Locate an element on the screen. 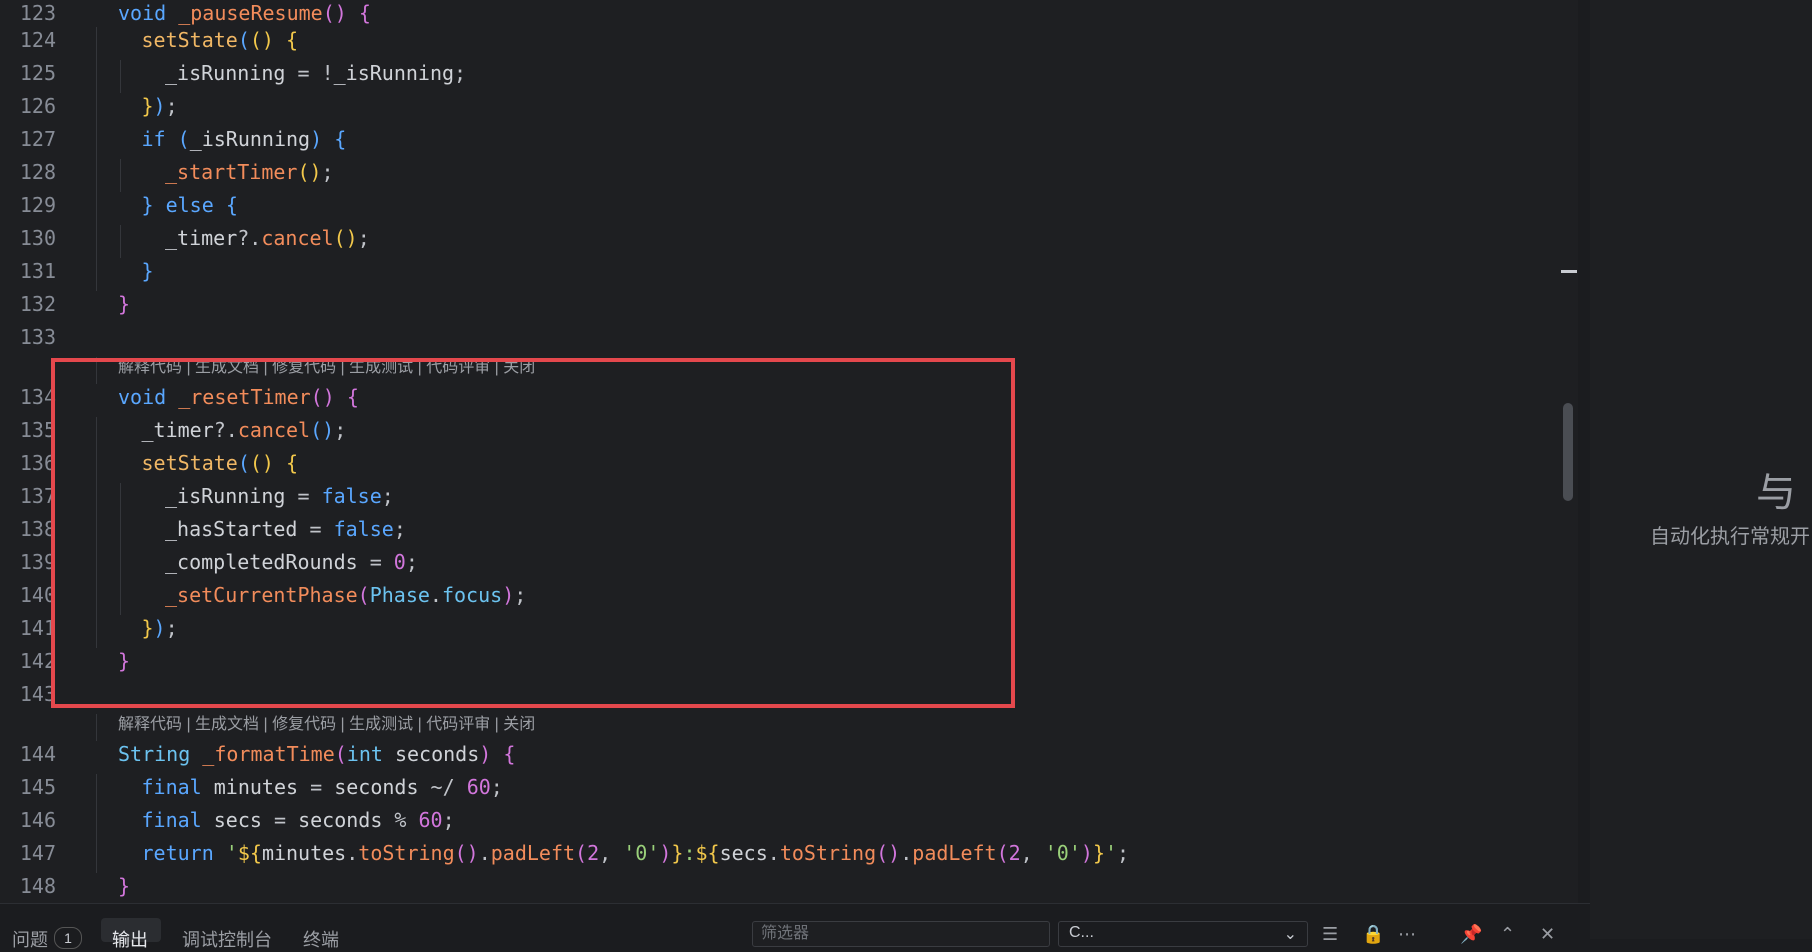 This screenshot has width=1812, height=952. tab-problems: 问题 is located at coordinates (30, 939).